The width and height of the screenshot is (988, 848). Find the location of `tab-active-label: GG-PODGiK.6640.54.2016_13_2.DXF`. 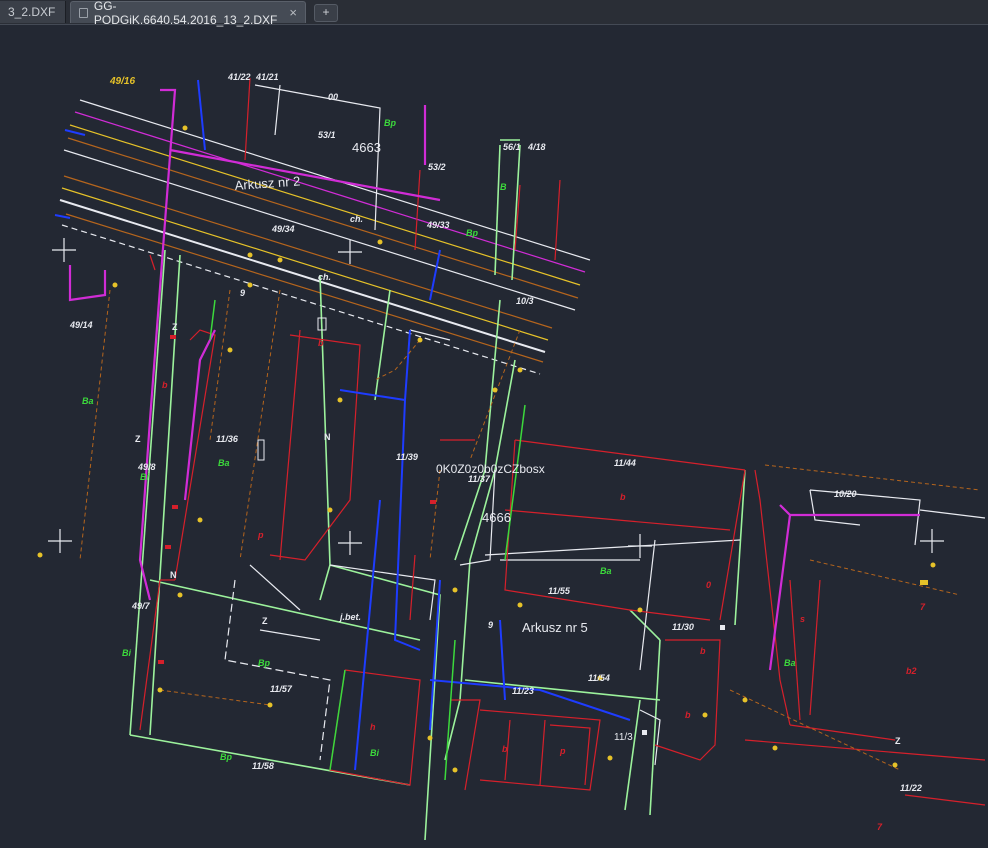

tab-active-label: GG-PODGiK.6640.54.2016_13_2.DXF is located at coordinates (185, 13).